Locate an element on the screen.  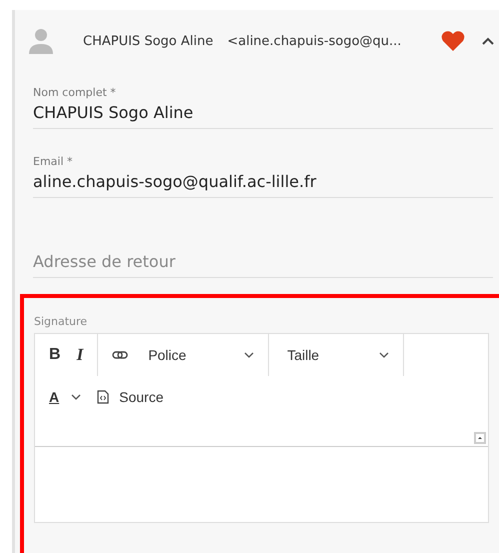
text-field: aline.chapuis-sogo@qualif.ac-lille.fr is located at coordinates (263, 181).